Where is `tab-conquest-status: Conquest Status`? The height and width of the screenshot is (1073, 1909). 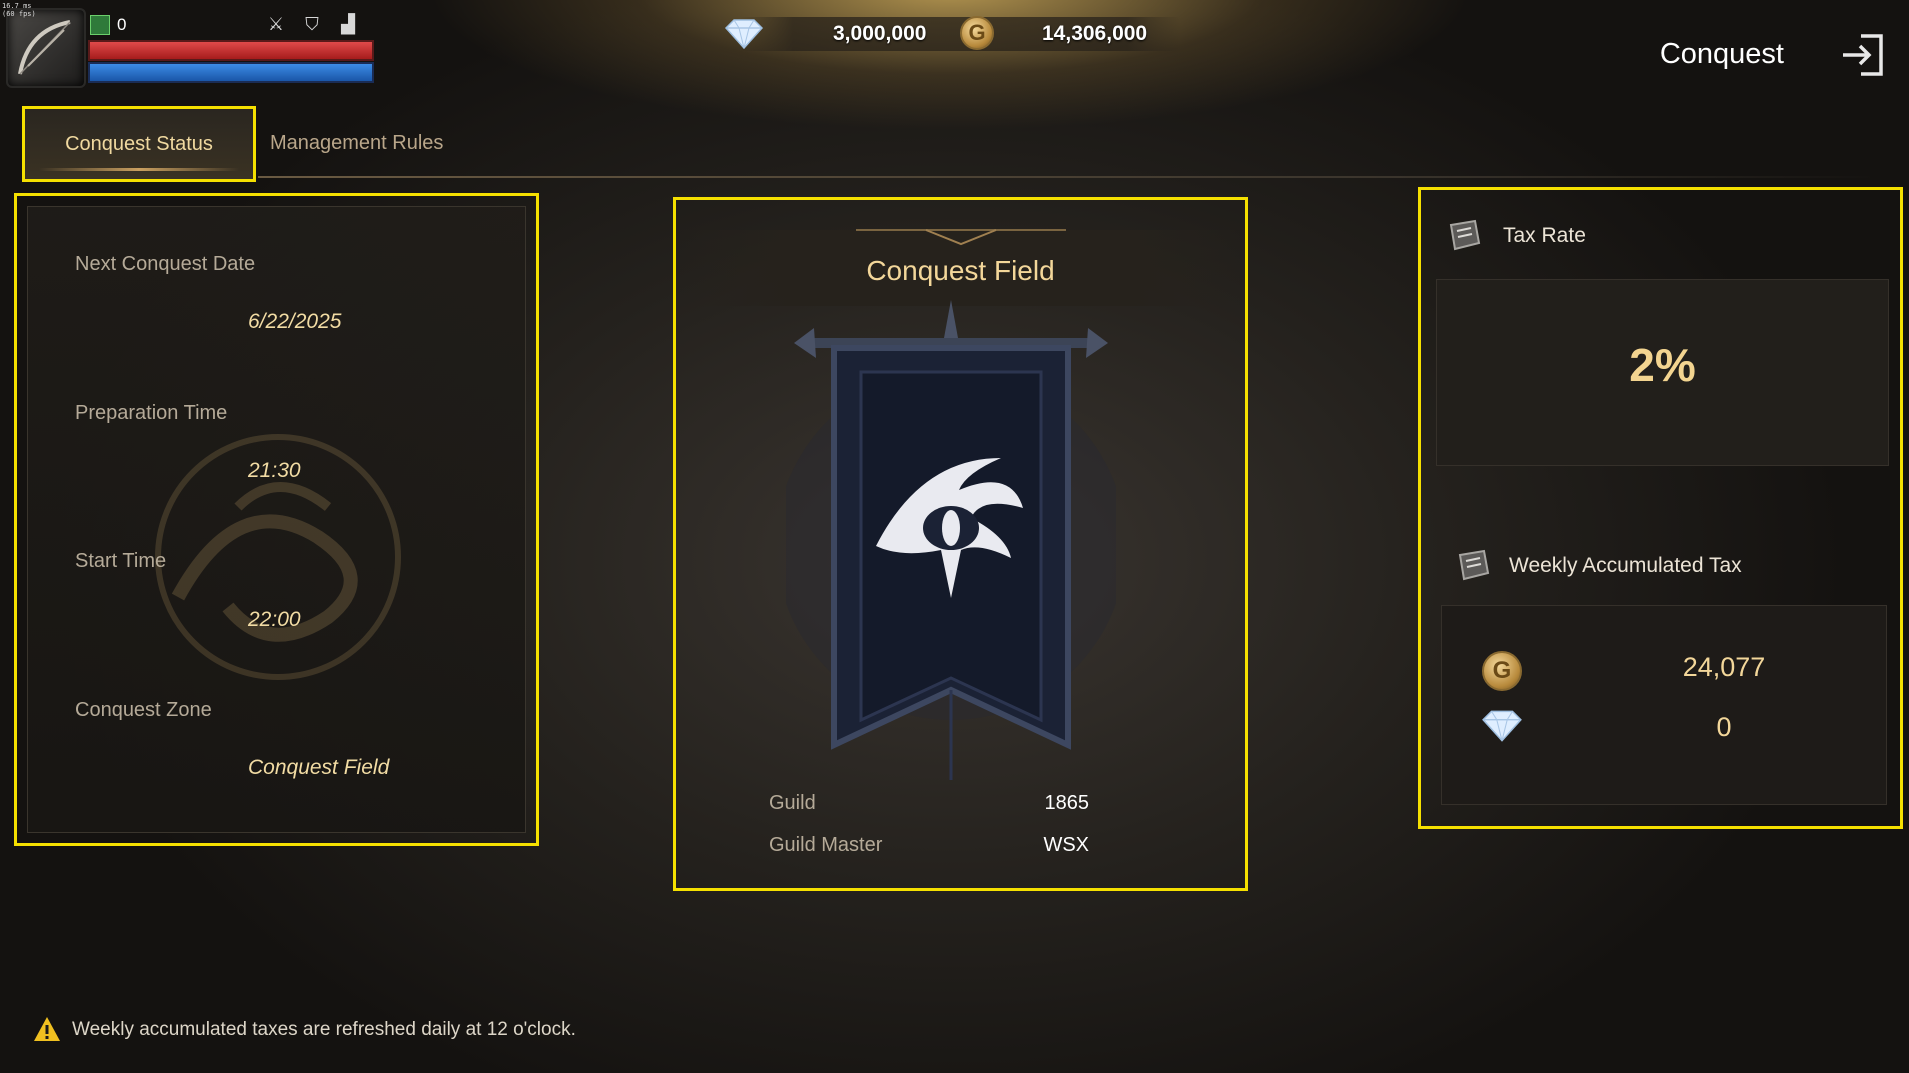 tab-conquest-status: Conquest Status is located at coordinates (139, 144).